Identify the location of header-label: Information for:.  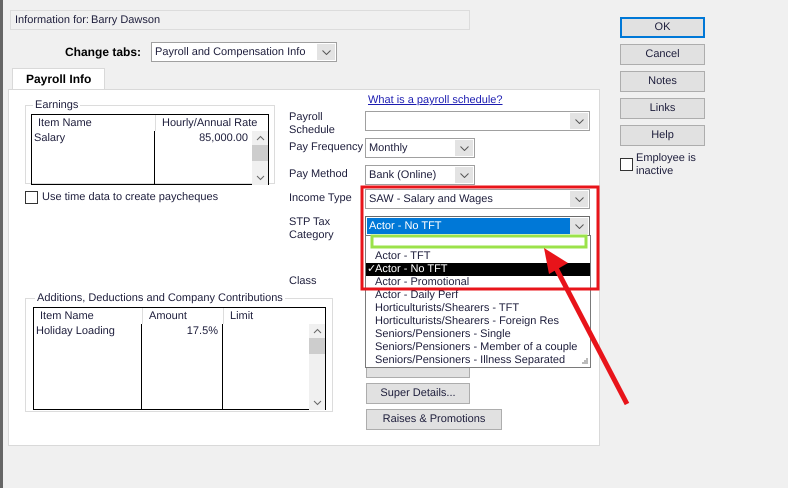
(52, 20).